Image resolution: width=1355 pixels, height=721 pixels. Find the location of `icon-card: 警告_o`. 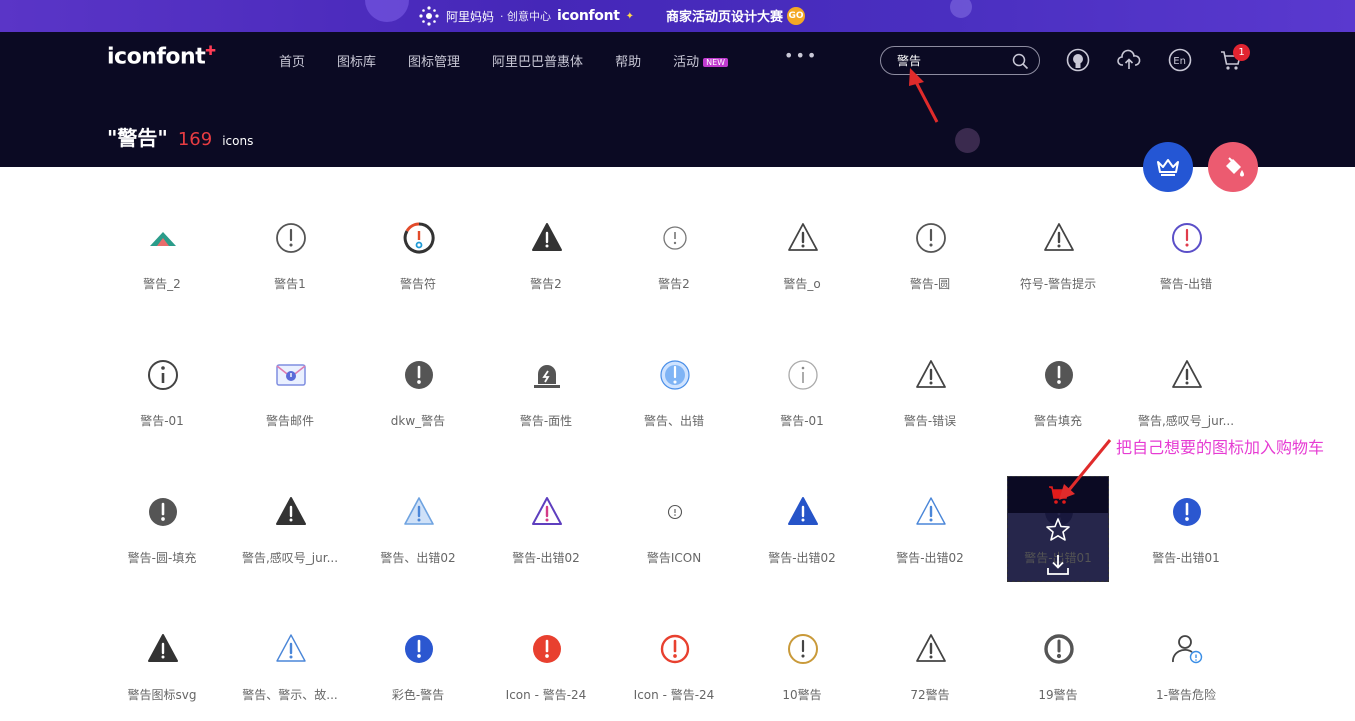

icon-card: 警告_o is located at coordinates (802, 255).